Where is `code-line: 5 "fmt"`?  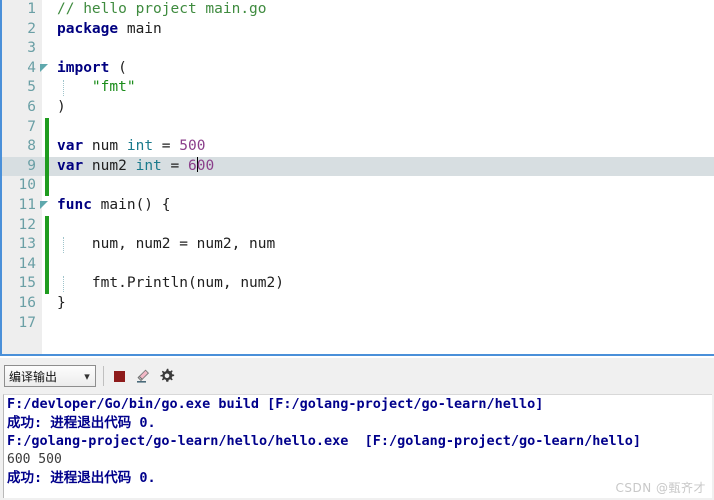
code-line: 5 "fmt" is located at coordinates (358, 88).